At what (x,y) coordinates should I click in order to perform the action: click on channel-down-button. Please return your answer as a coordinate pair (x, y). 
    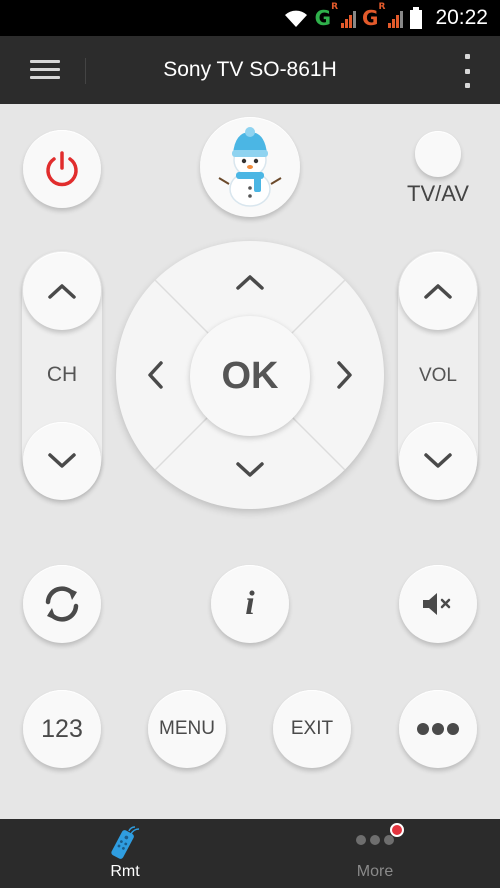
    Looking at the image, I should click on (62, 461).